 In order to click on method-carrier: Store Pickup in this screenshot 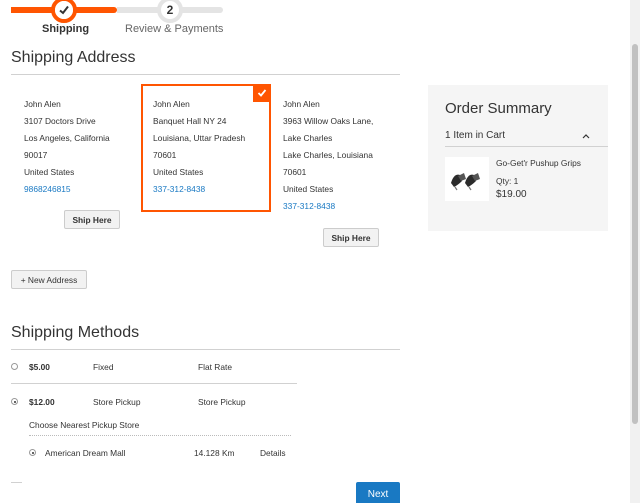, I will do `click(222, 402)`.